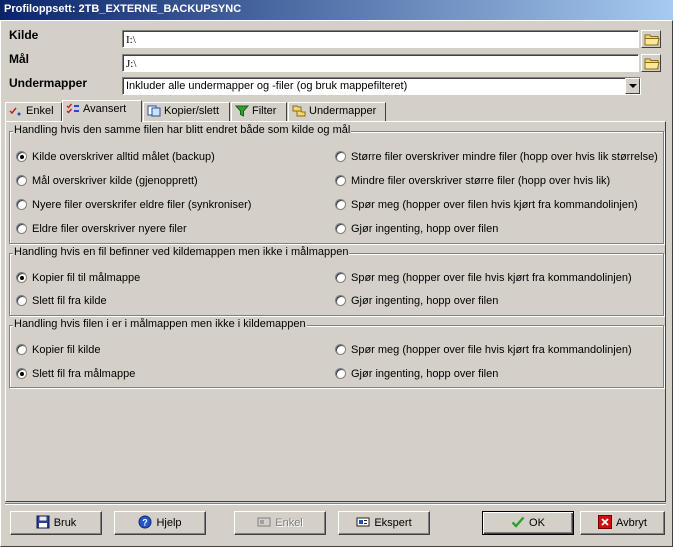 This screenshot has height=547, width=673. I want to click on use-button: Bruk, so click(56, 523).